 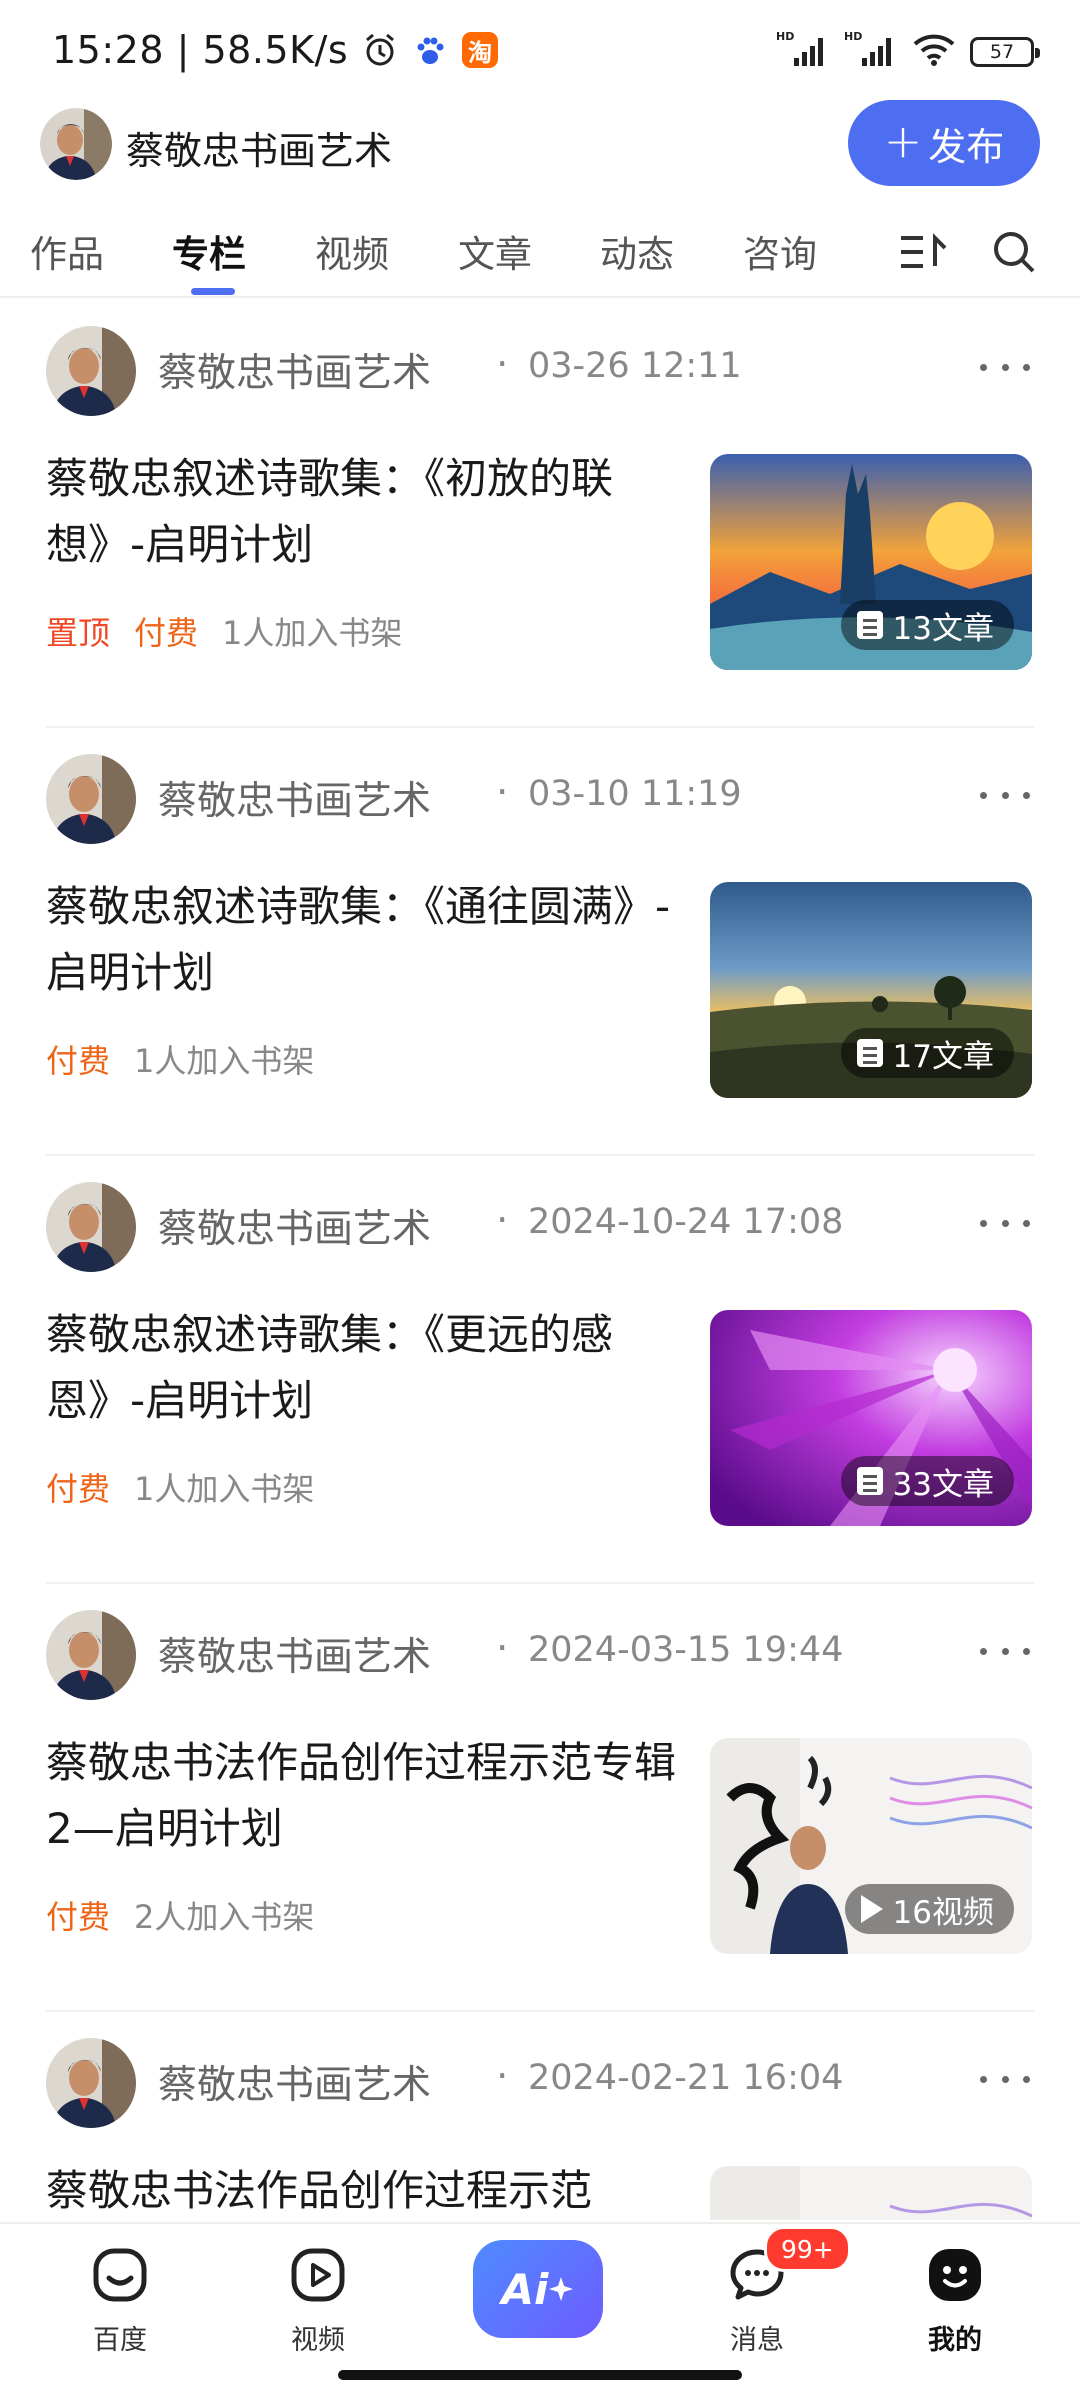 I want to click on ai-assistant-button: Ai, so click(x=538, y=2289).